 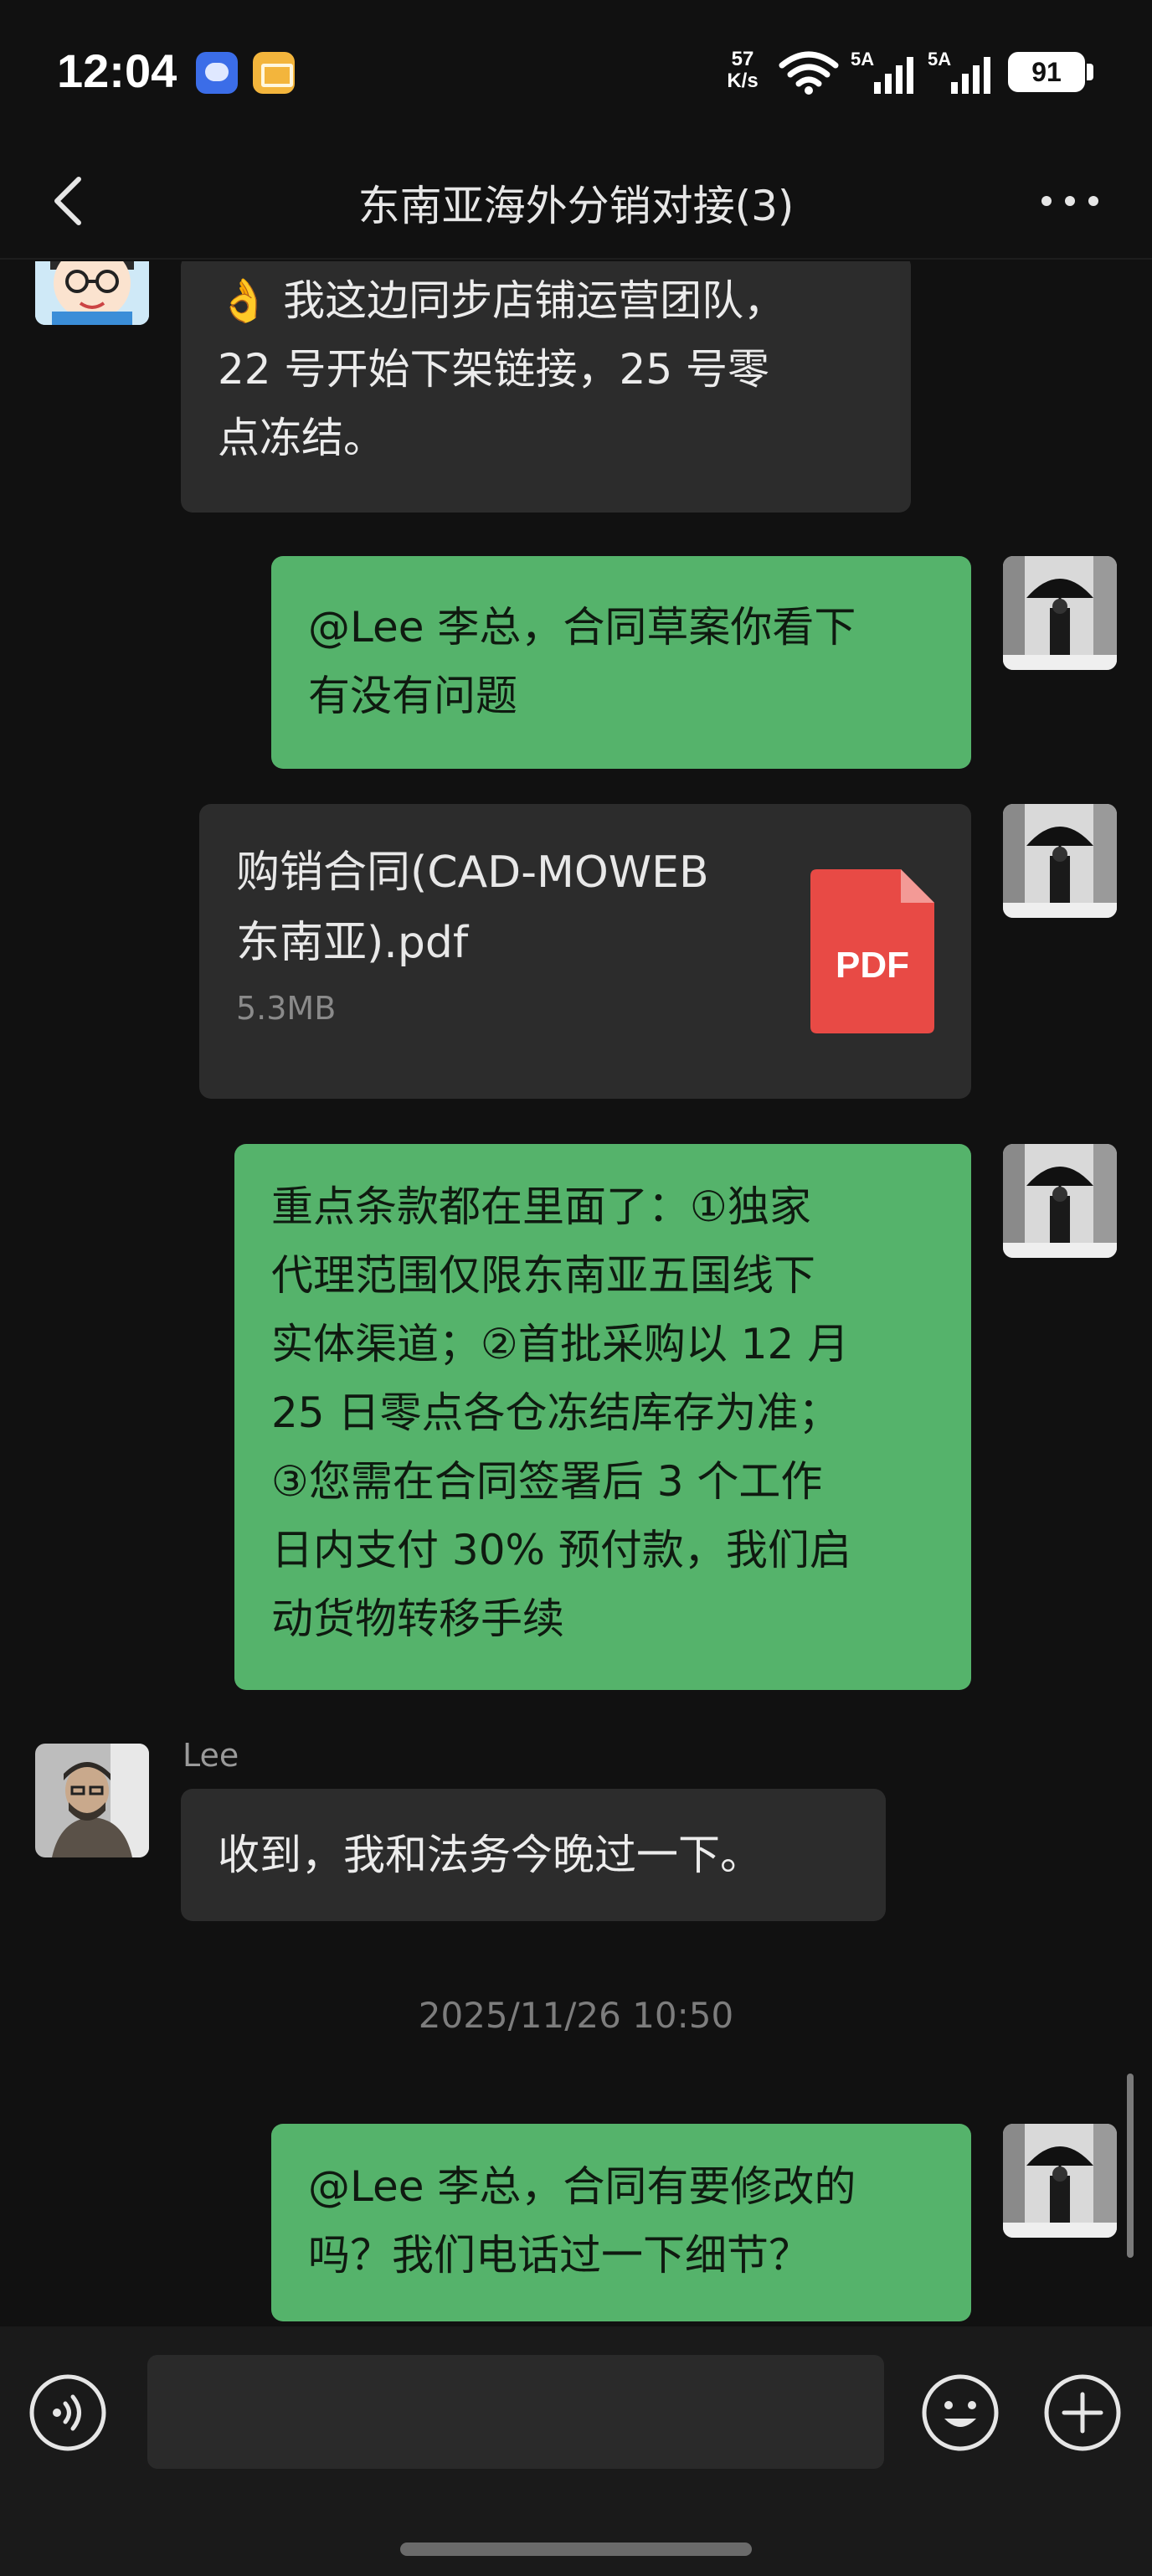 I want to click on battery-level: 91, so click(x=1046, y=72).